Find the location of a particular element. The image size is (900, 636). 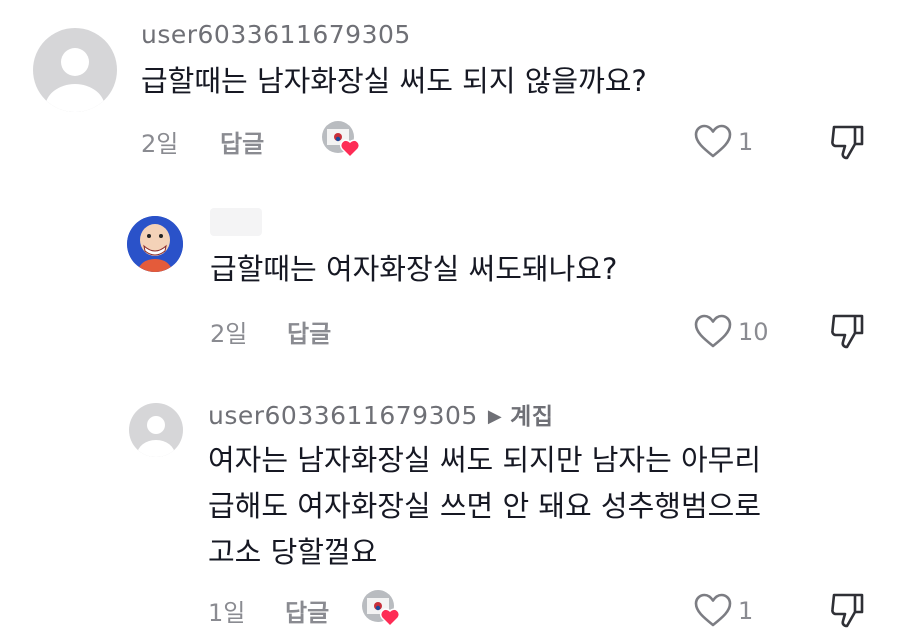

reply-to-username: 계집 is located at coordinates (531, 417).